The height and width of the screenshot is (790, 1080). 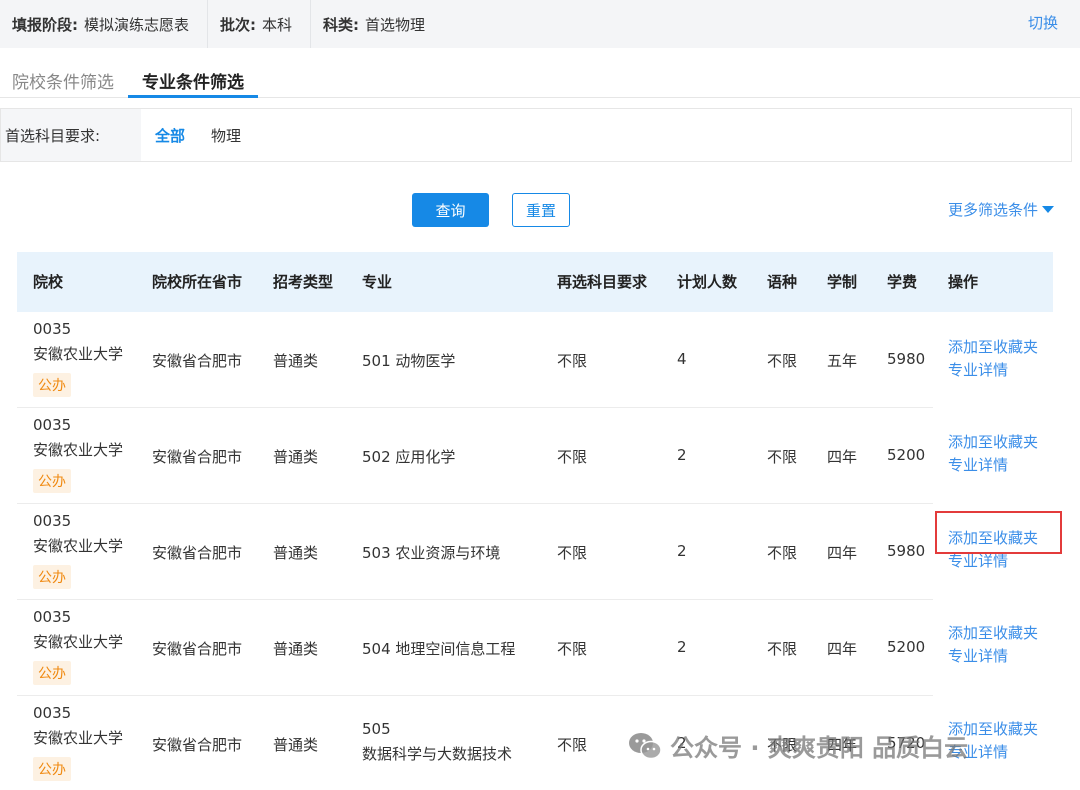 What do you see at coordinates (439, 649) in the screenshot?
I see `major-cell: 504 地理空间信息工程` at bounding box center [439, 649].